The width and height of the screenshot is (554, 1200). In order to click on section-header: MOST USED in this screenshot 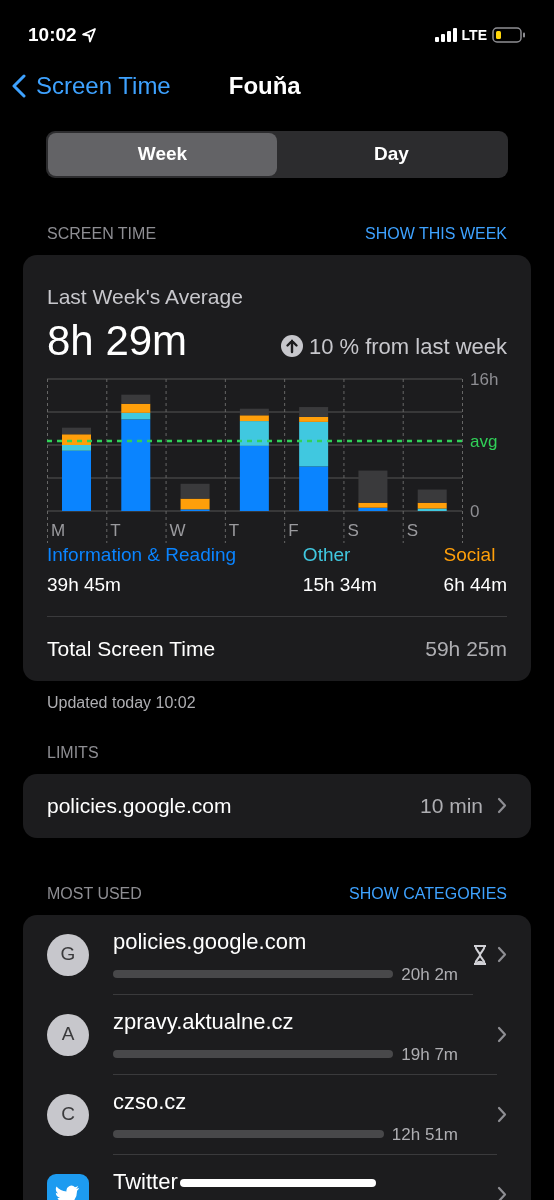, I will do `click(94, 893)`.